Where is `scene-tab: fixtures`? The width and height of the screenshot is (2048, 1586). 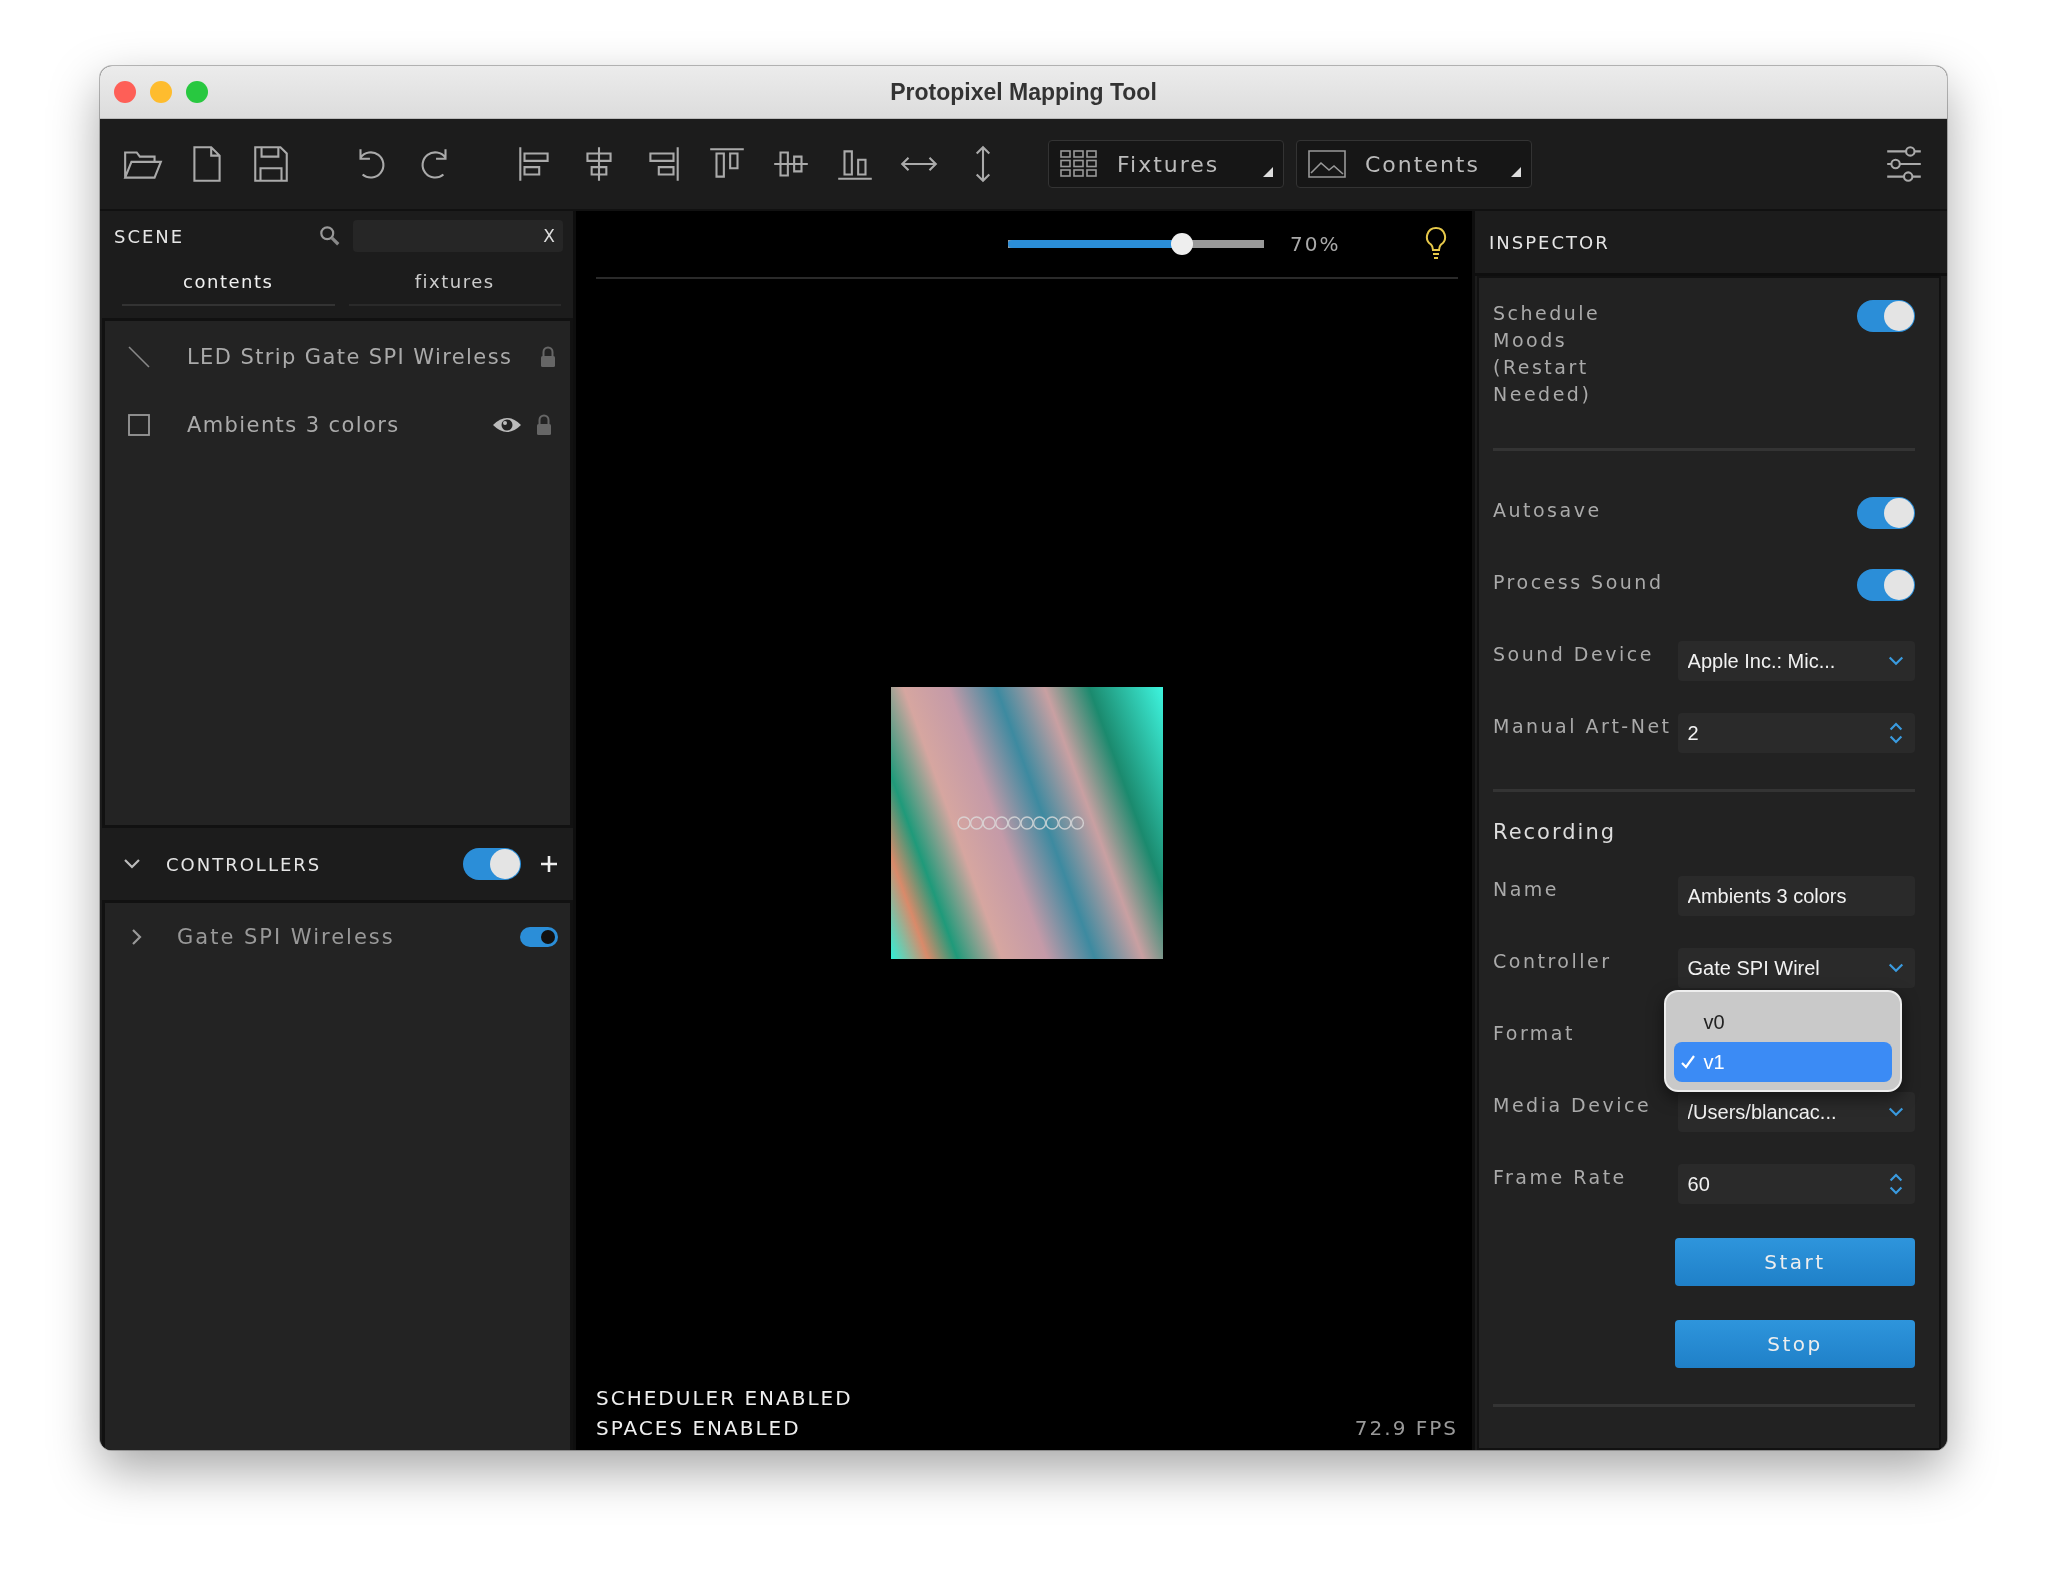
scene-tab: fixtures is located at coordinates (454, 285).